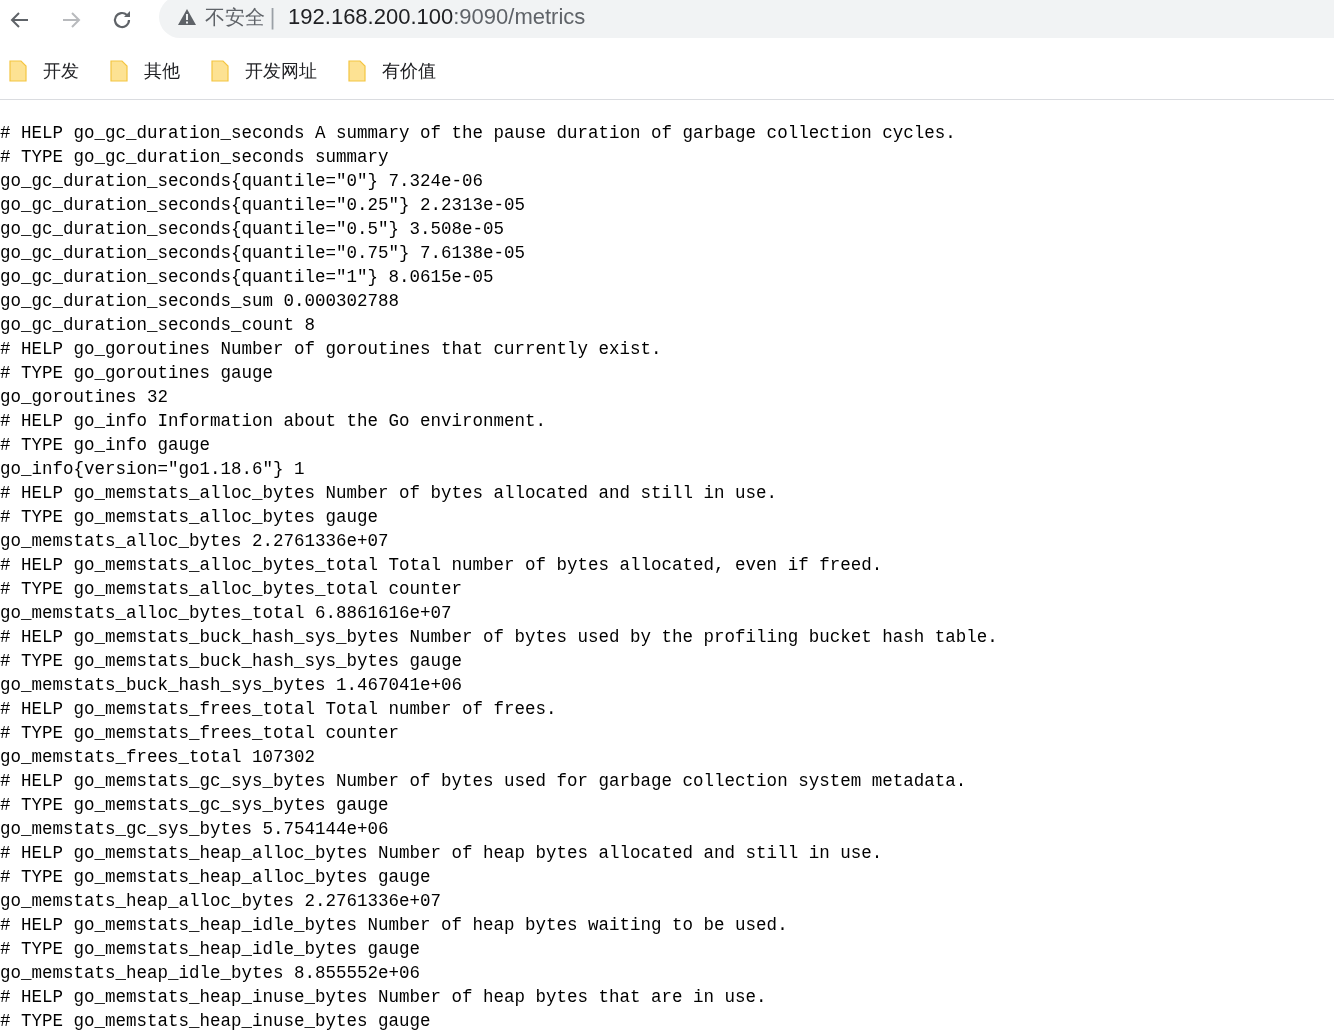 This screenshot has width=1334, height=1034. Describe the element at coordinates (153, 469) in the screenshot. I see `metrics-text-line: go_info{version="go1.18.6"} 1` at that location.